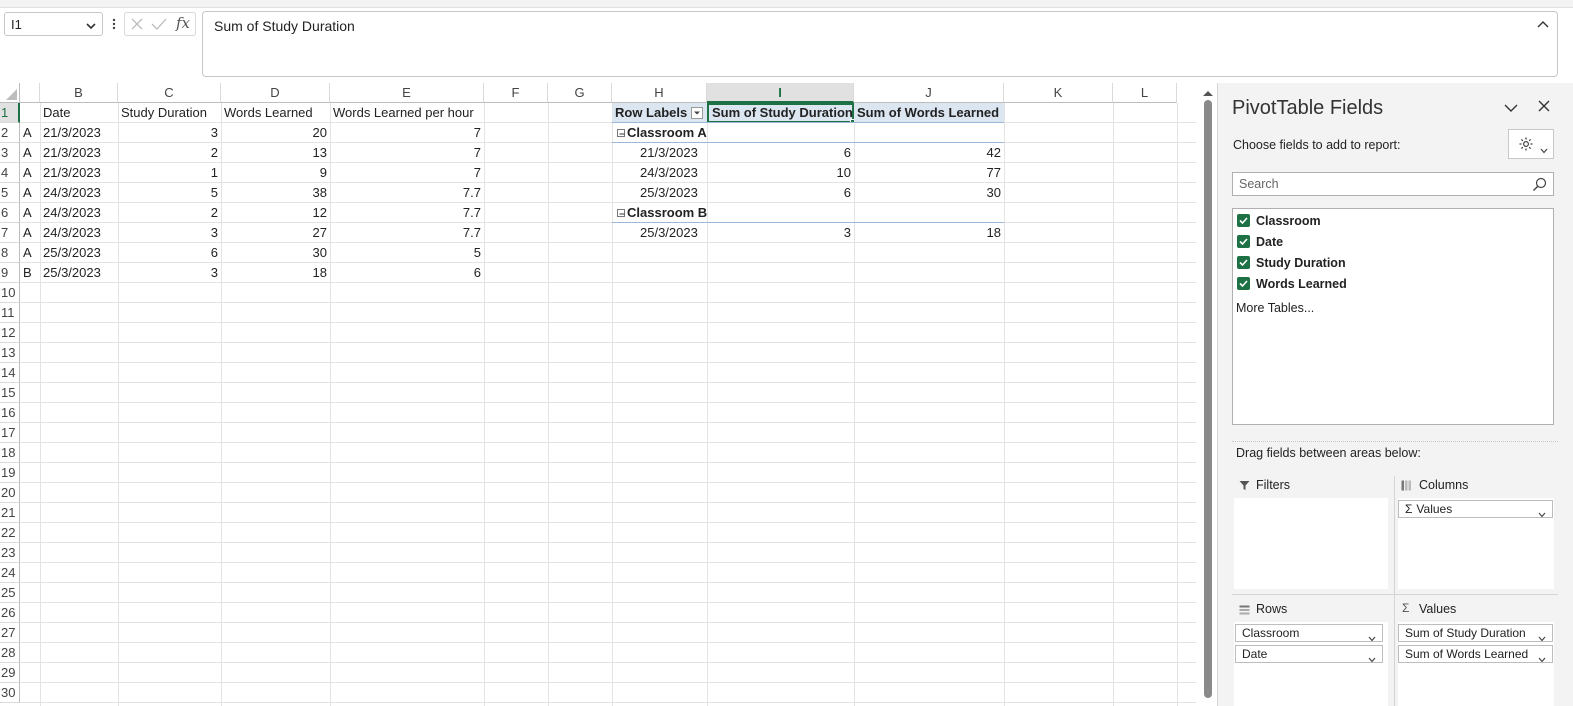 This screenshot has height=706, width=1573. Describe the element at coordinates (137, 25) in the screenshot. I see `cancel-icon` at that location.